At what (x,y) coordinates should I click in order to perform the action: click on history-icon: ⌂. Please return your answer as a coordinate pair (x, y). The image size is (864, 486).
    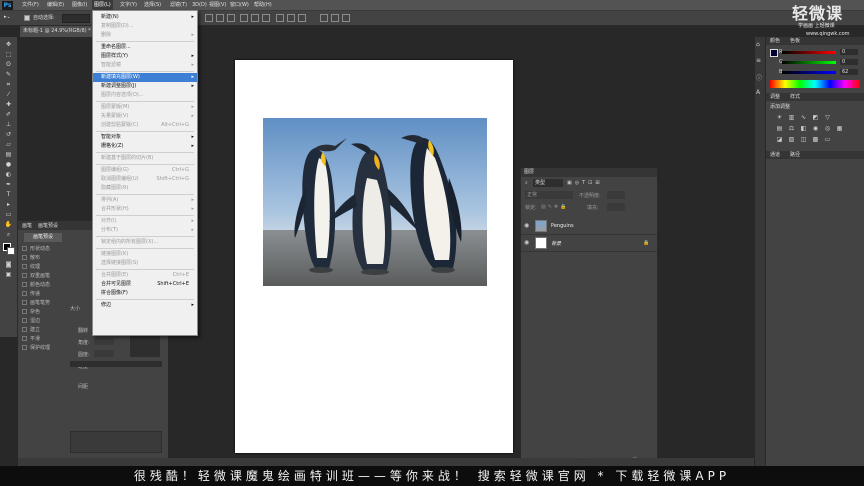
    Looking at the image, I should click on (760, 44).